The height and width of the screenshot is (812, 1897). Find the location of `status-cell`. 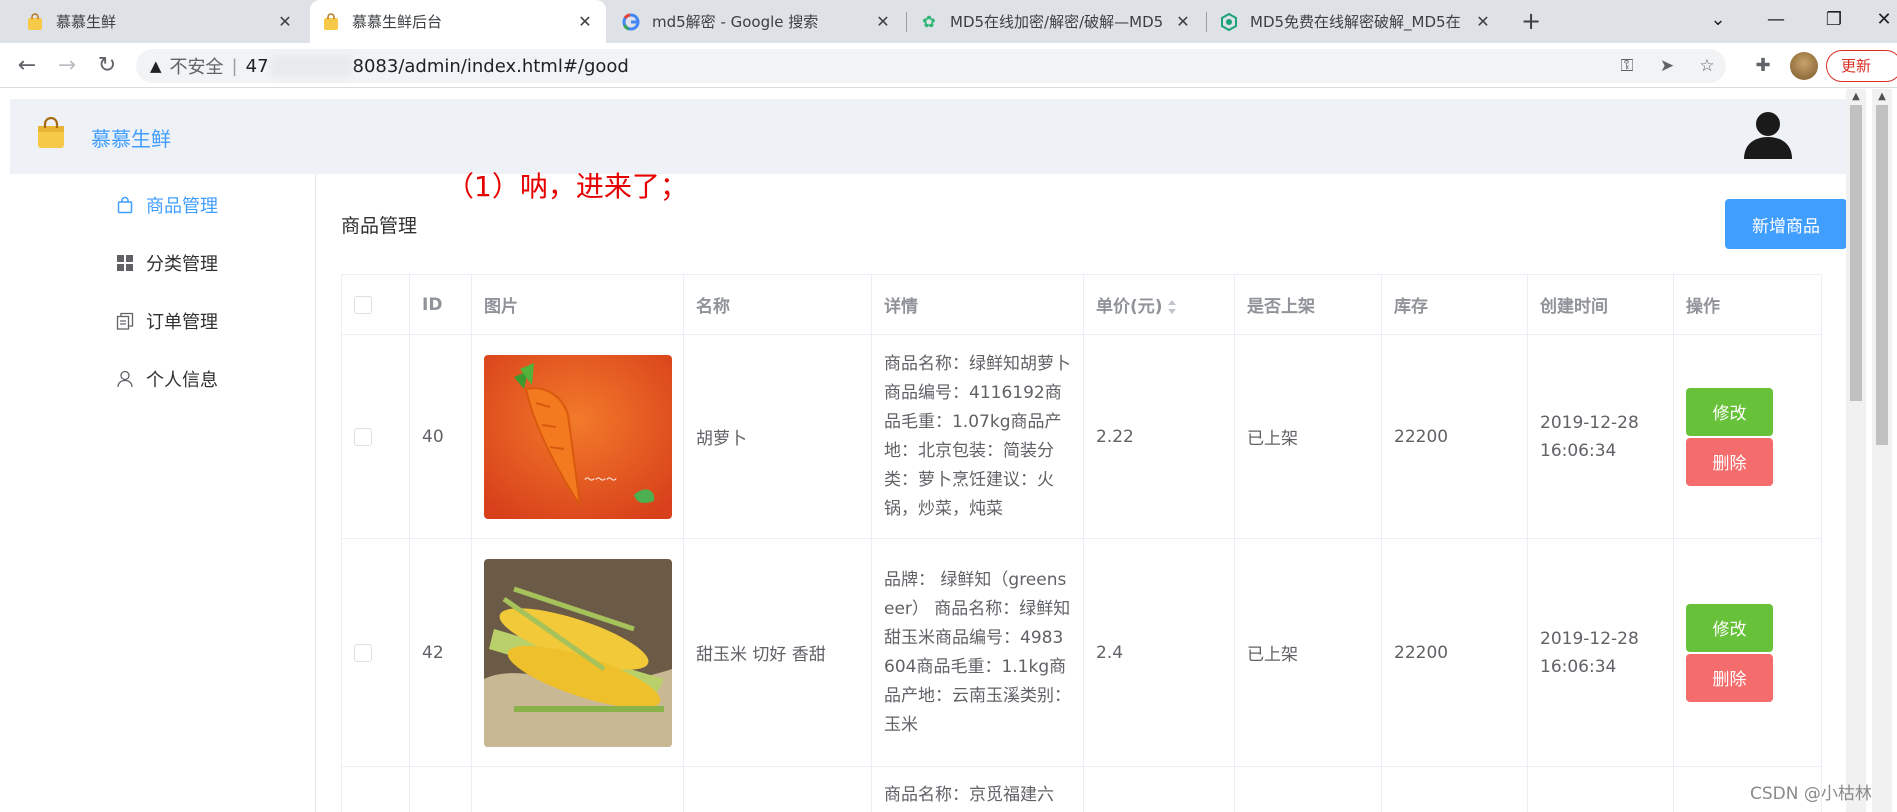

status-cell is located at coordinates (1308, 789).